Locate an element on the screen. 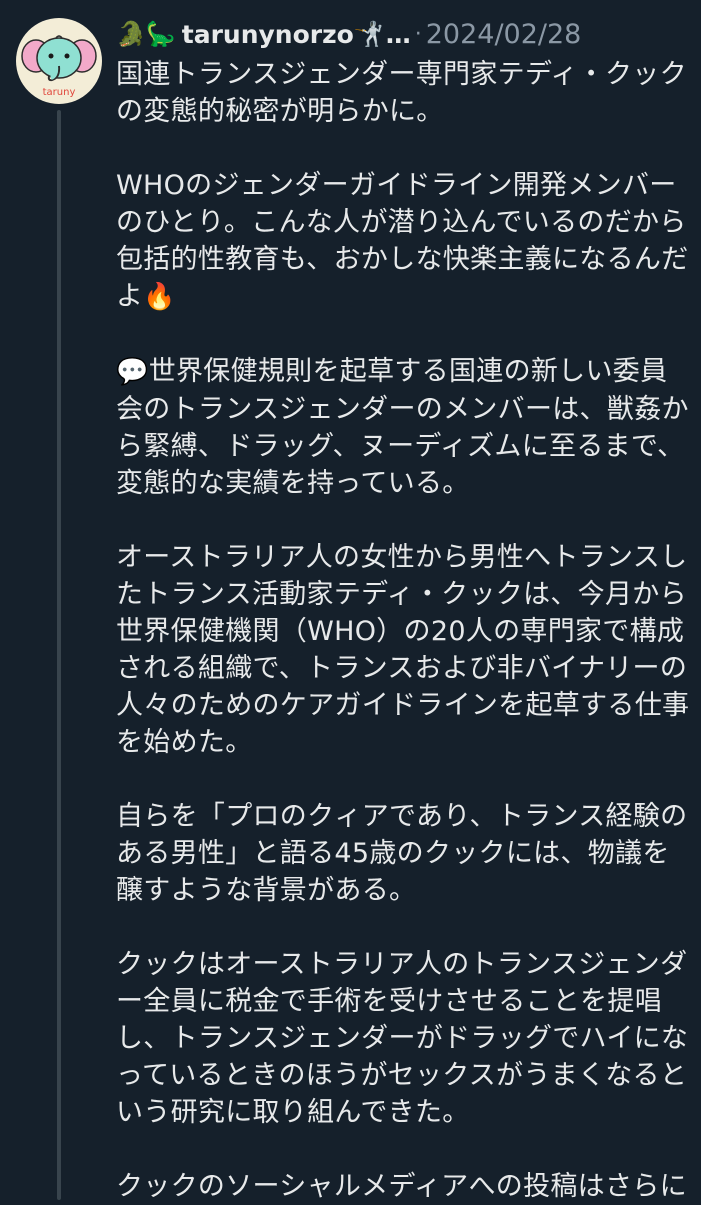 The height and width of the screenshot is (1205, 701). thread-line is located at coordinates (59, 655).